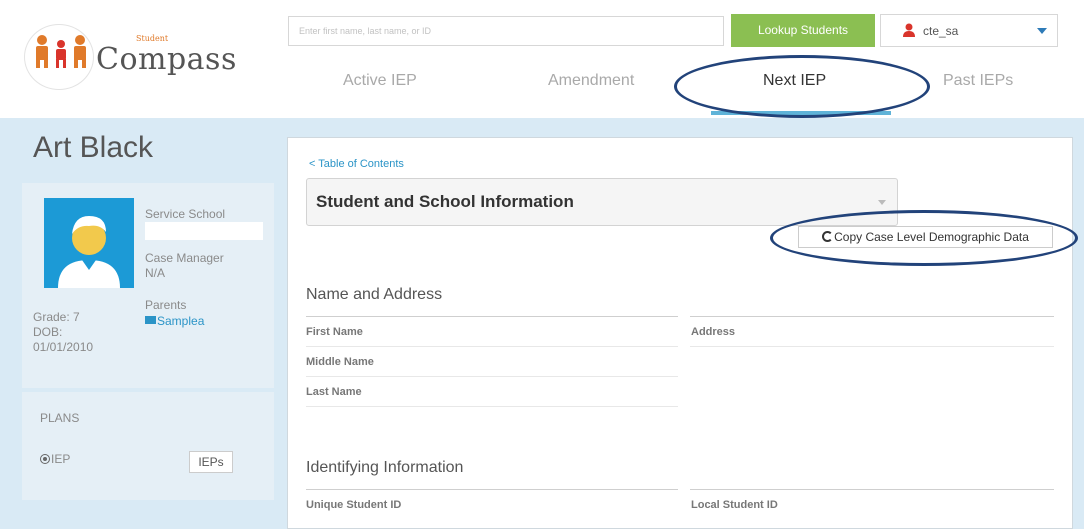  I want to click on unique-student-id-label: Unique Student ID, so click(354, 505).